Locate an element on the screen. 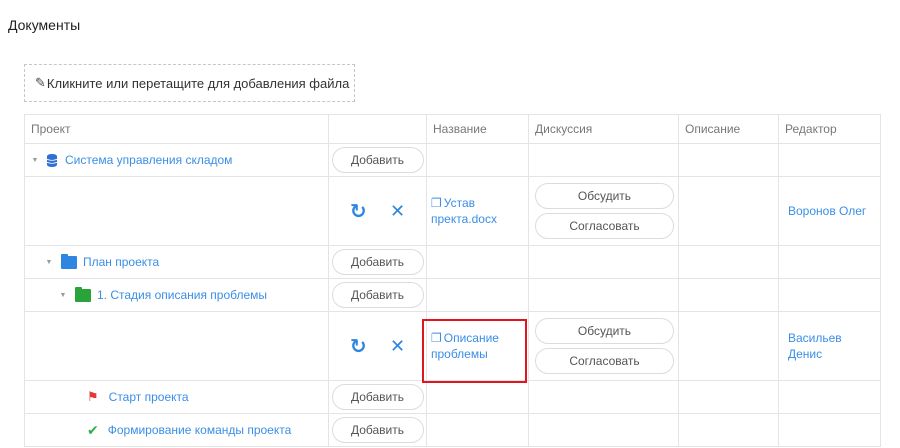 The height and width of the screenshot is (448, 900). table-row: ⚑ Старт проекта Добавить is located at coordinates (452, 397).